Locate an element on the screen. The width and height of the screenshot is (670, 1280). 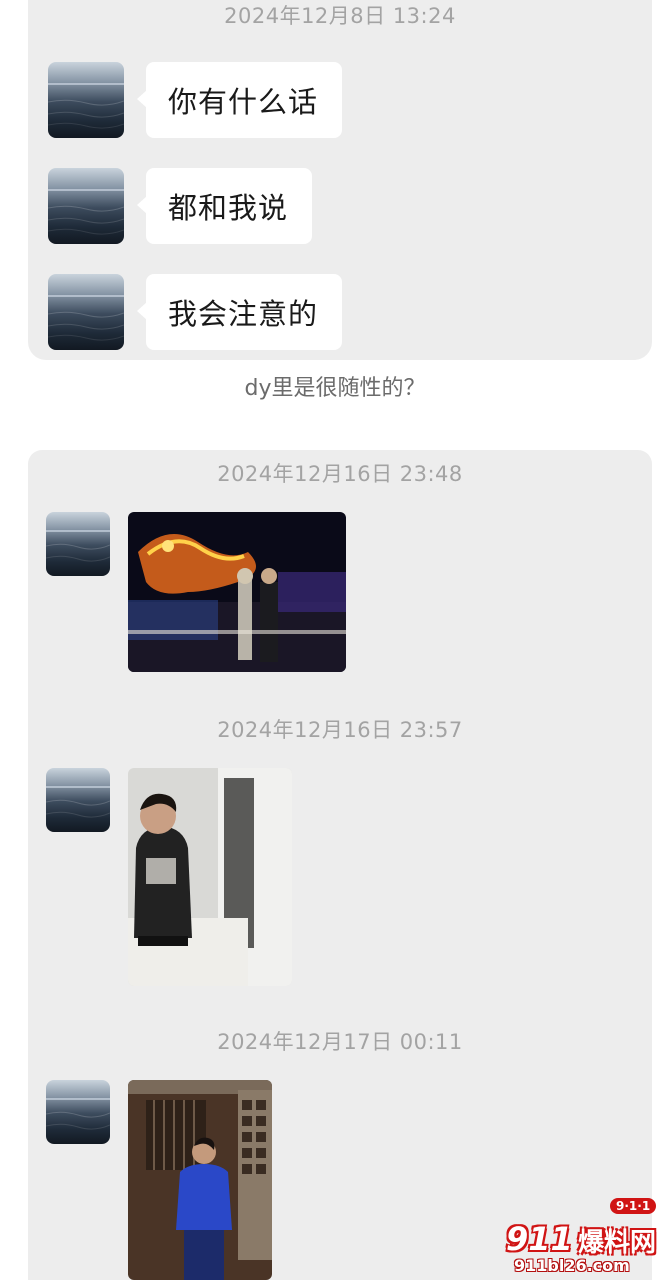
mirror-selfie-photo is located at coordinates (210, 877).